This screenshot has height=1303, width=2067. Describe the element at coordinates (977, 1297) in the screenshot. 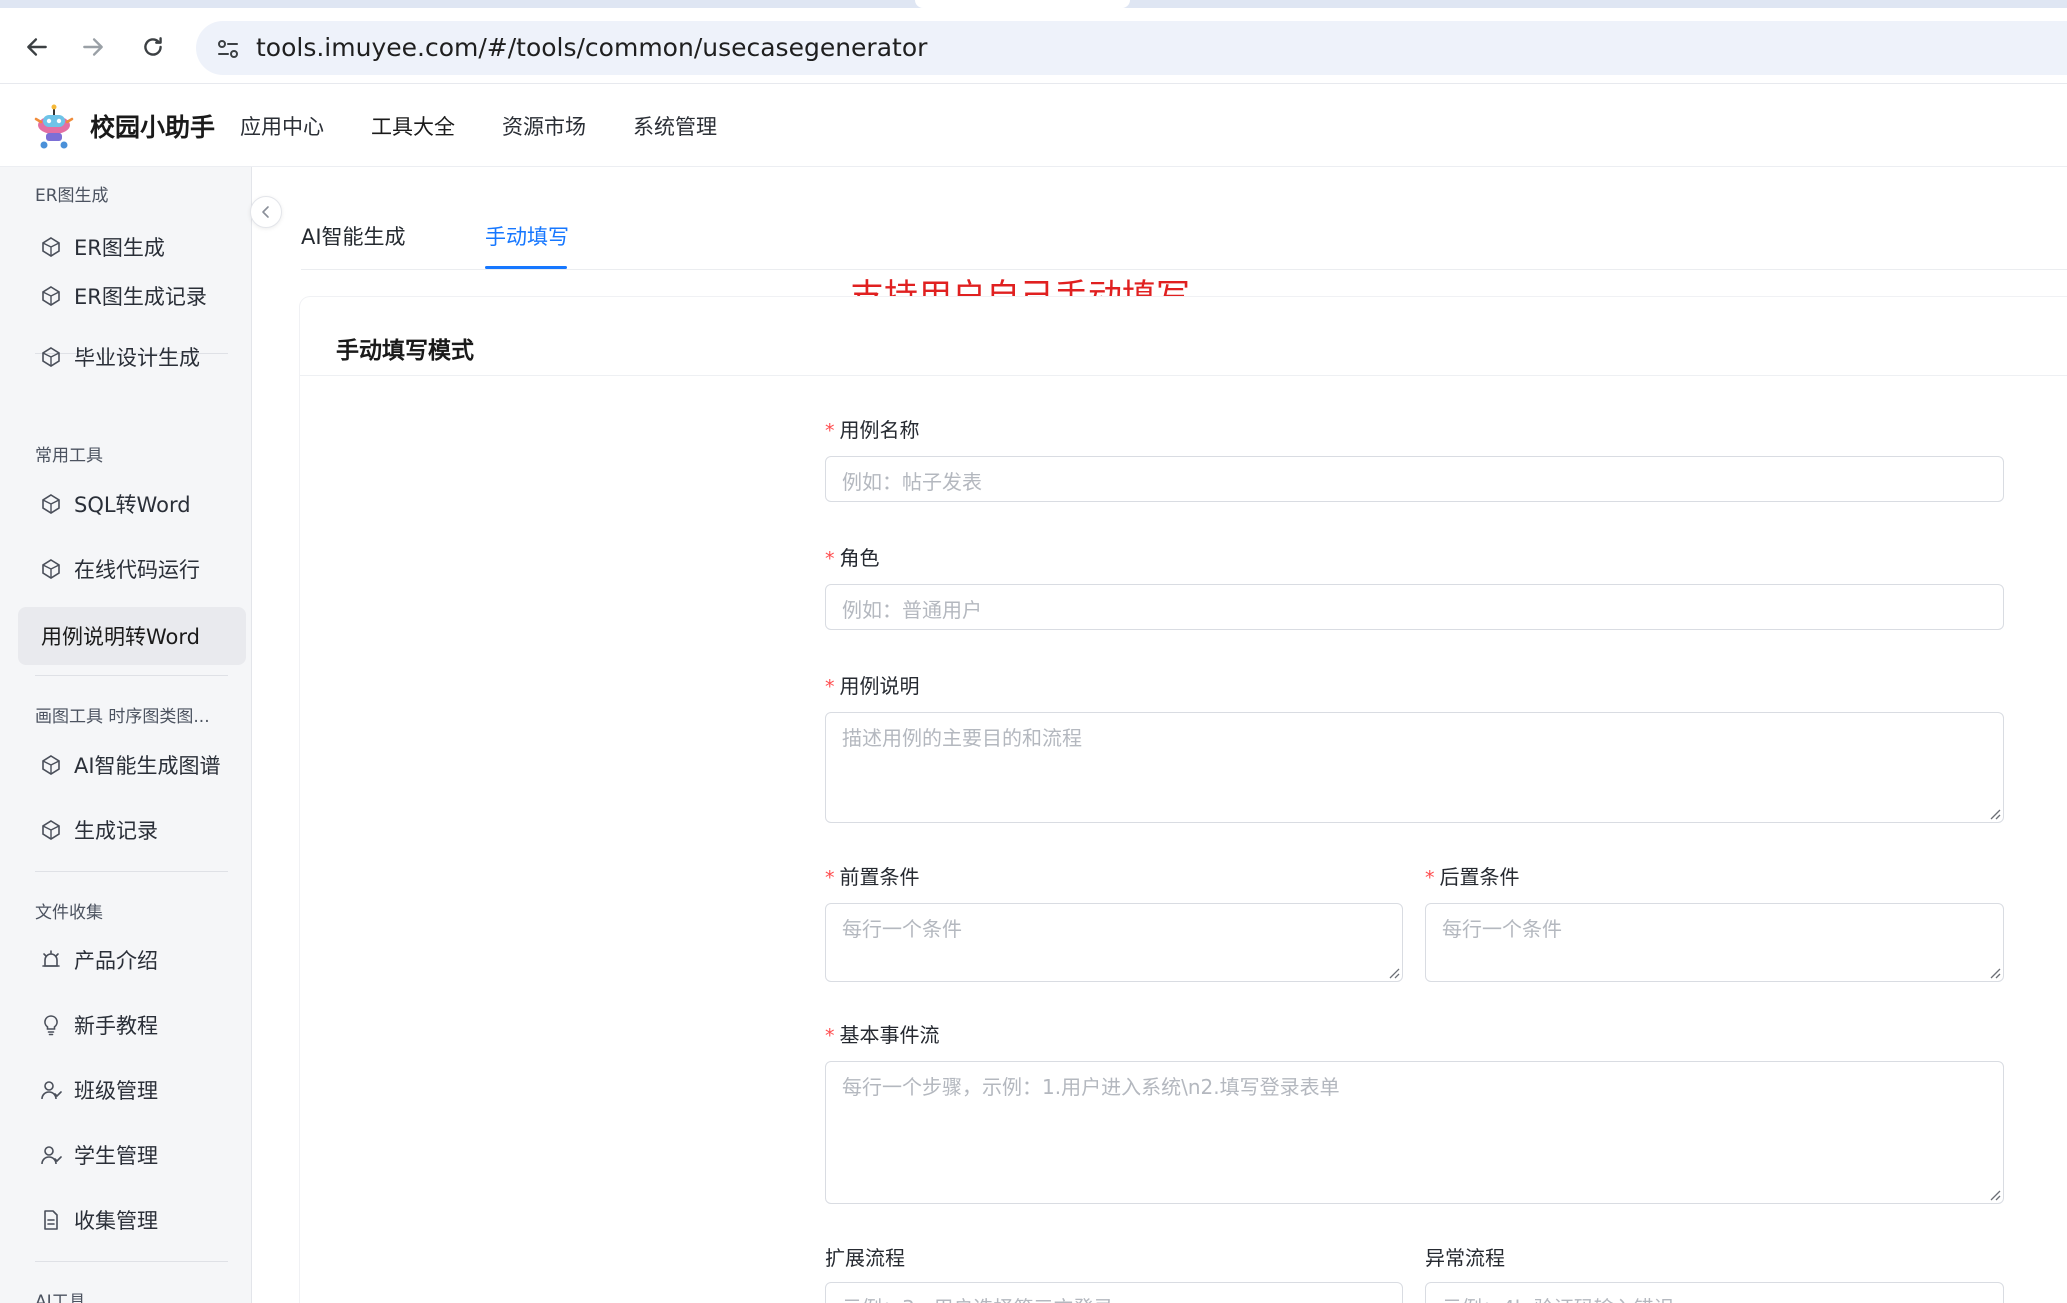

I see `extension-flow-placeholder: 示例：3a.用户选择第三方登录` at that location.